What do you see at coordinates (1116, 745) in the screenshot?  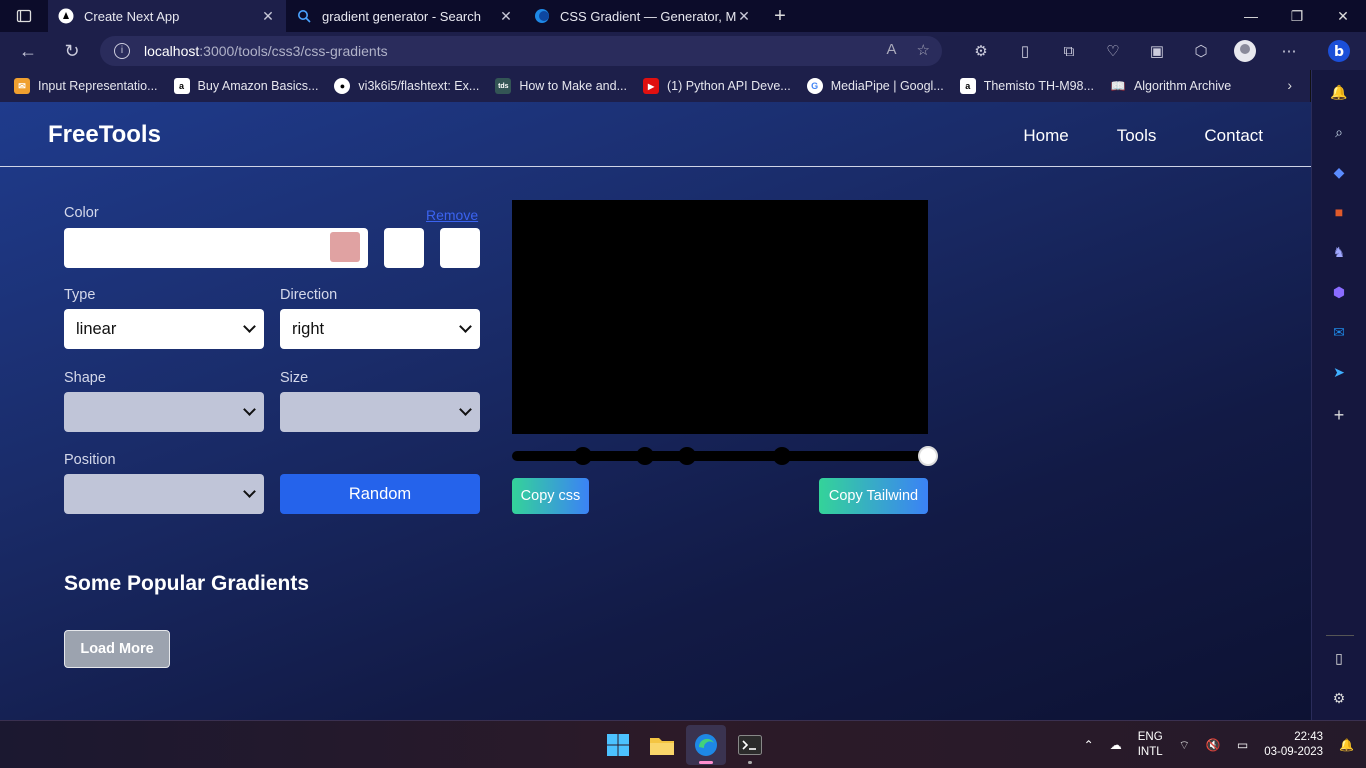 I see `onedrive-cloud-icon: ☁` at bounding box center [1116, 745].